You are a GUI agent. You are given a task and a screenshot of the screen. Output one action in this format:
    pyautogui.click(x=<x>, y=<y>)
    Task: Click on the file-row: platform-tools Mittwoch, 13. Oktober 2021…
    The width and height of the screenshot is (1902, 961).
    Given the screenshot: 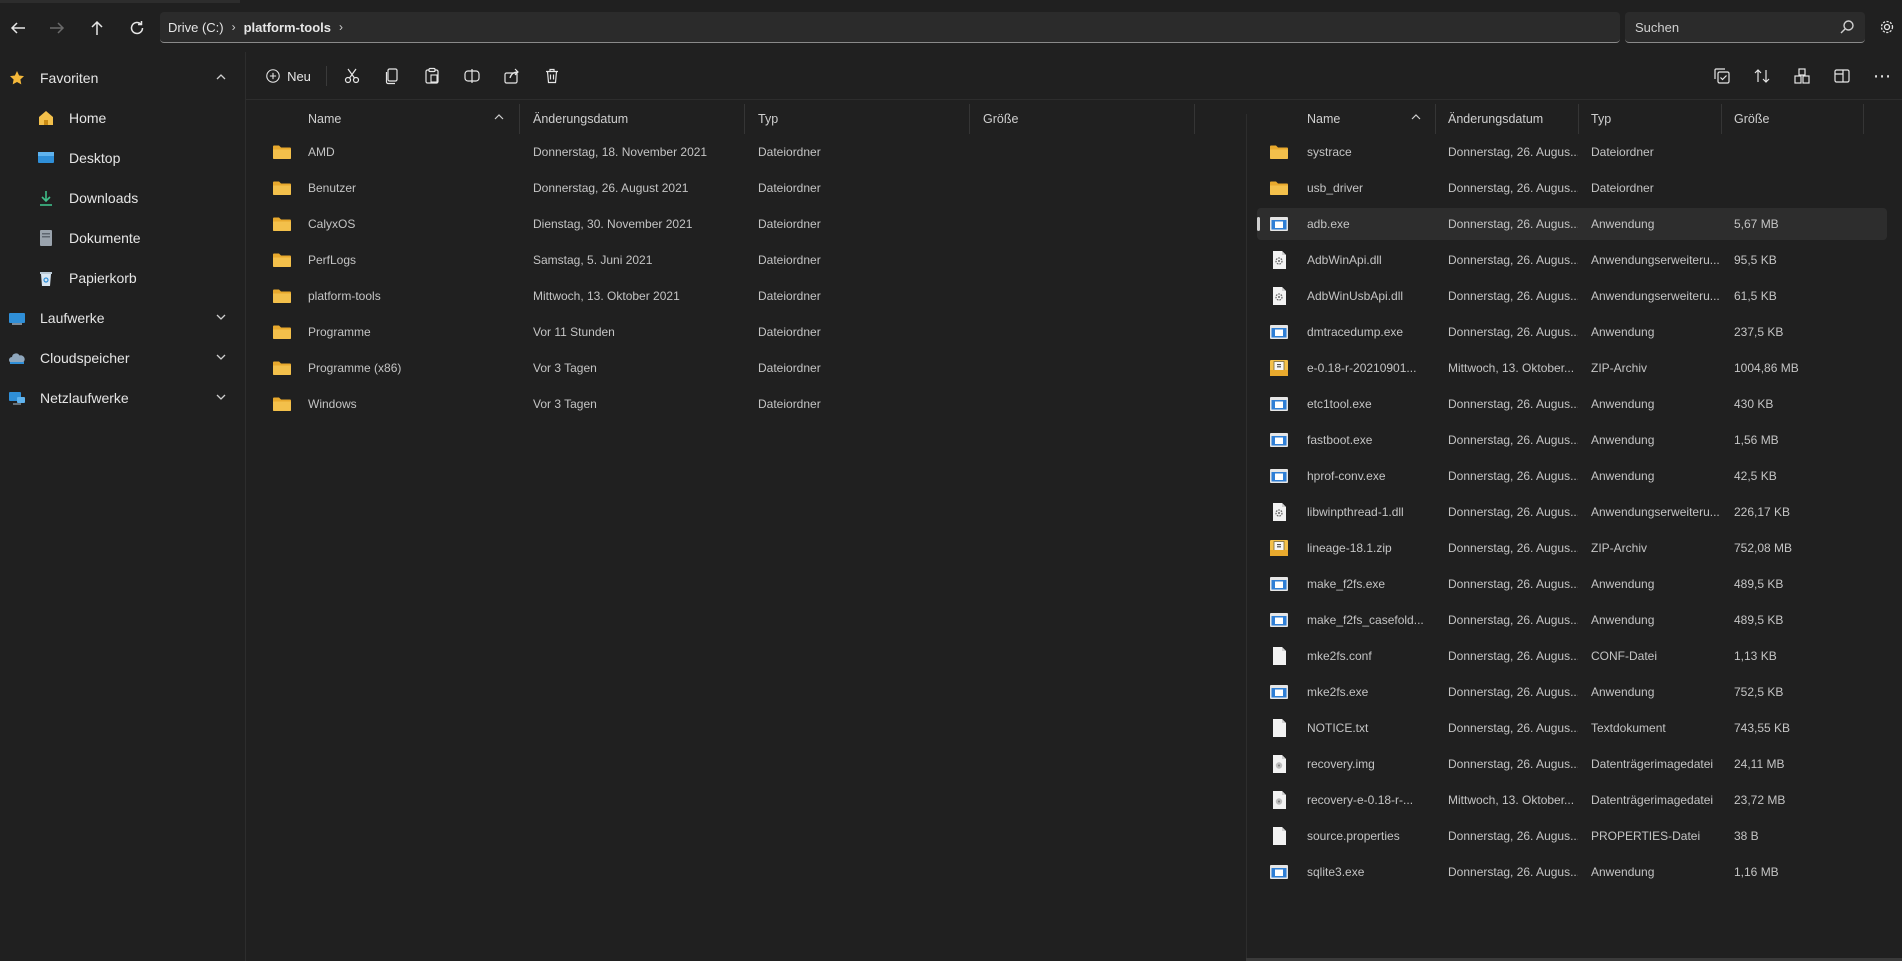 What is the action you would take?
    pyautogui.click(x=730, y=296)
    